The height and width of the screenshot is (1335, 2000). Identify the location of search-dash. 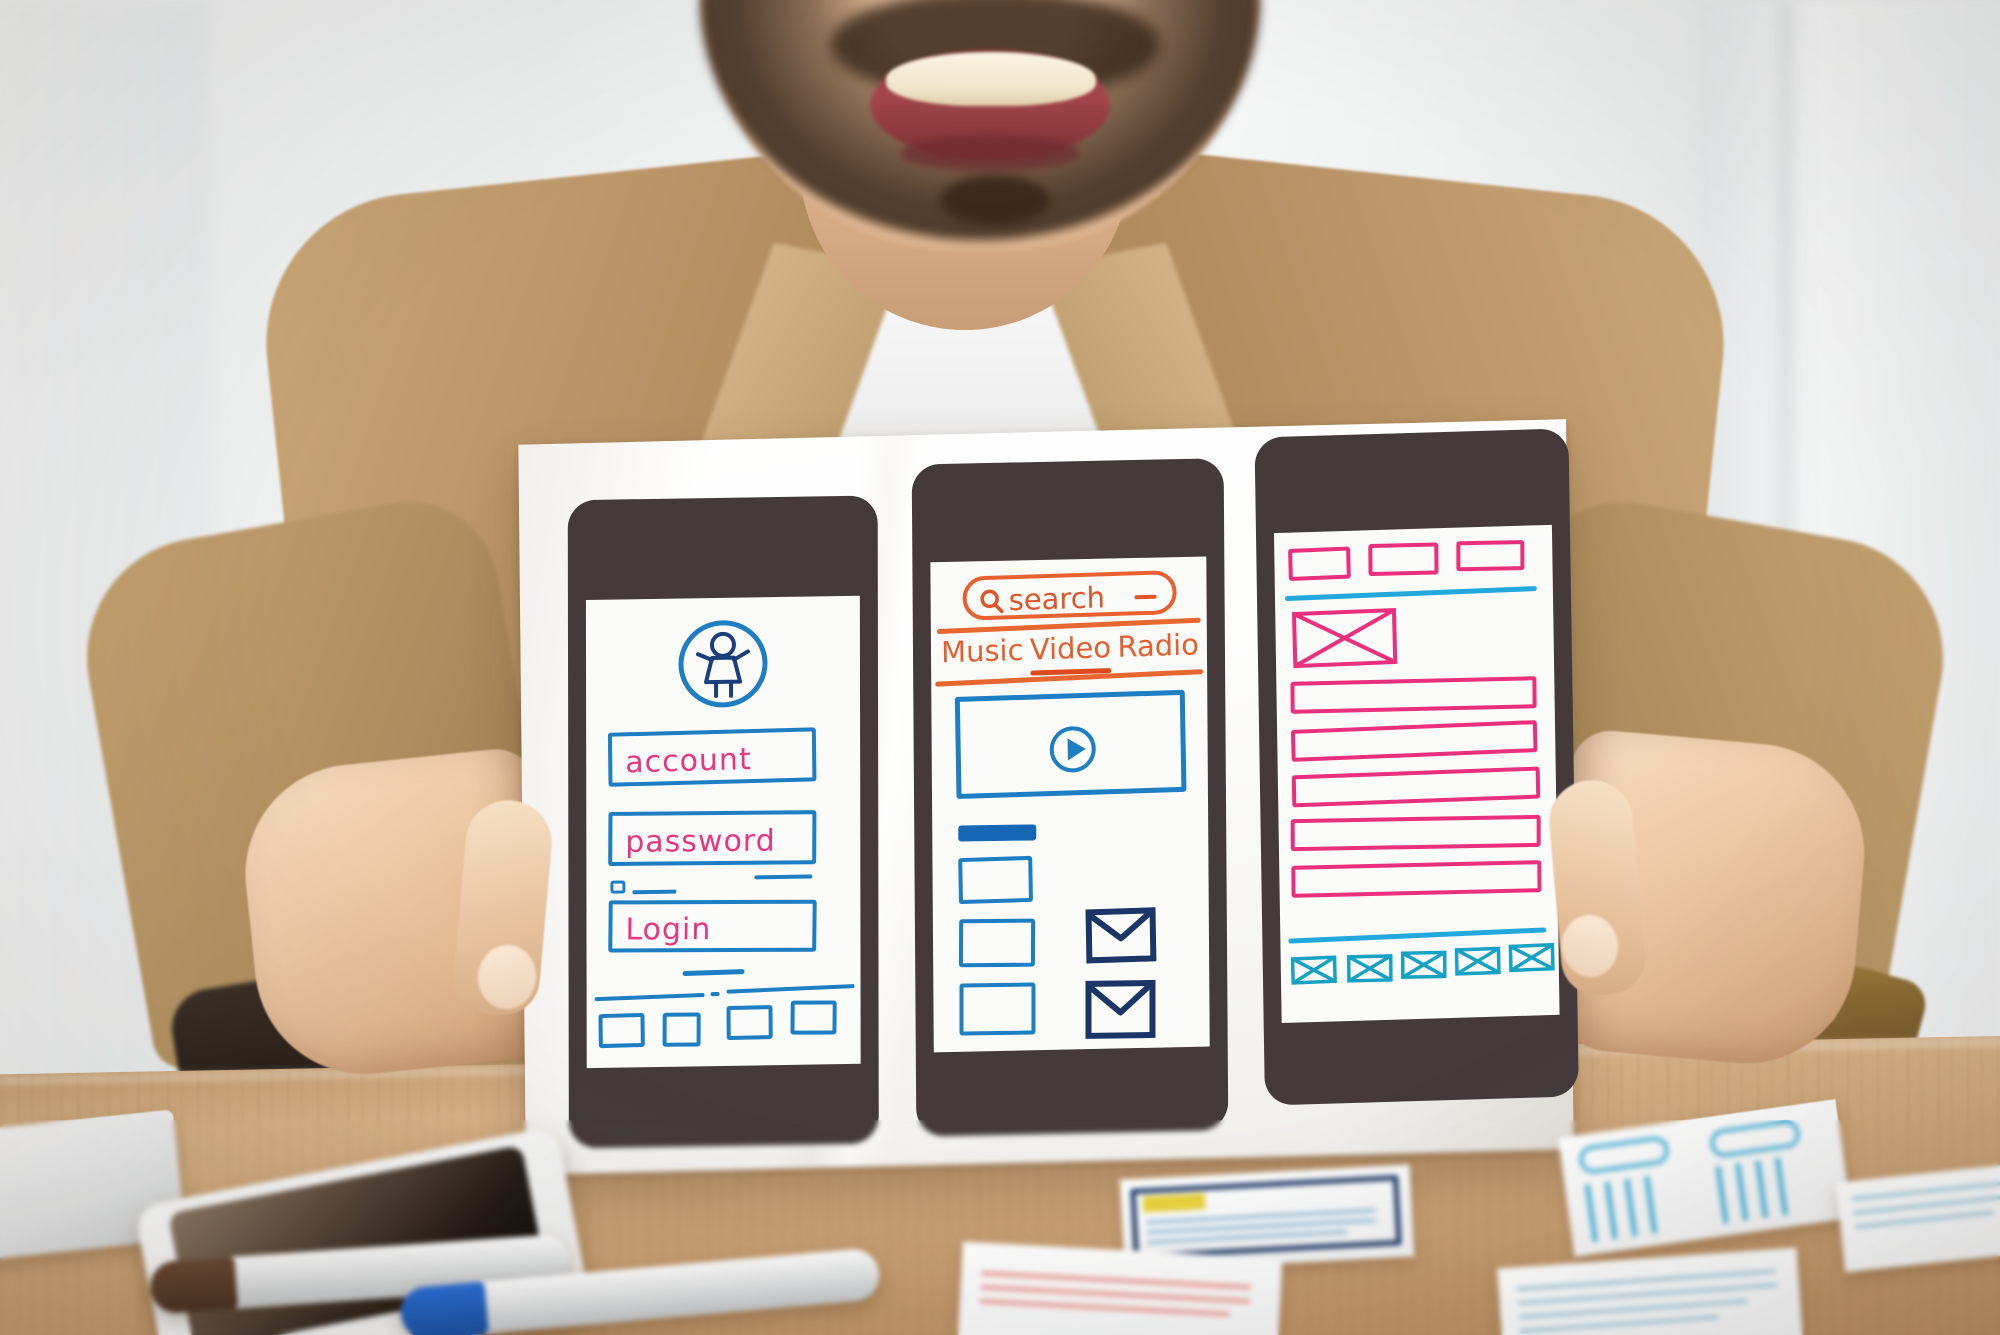
(1145, 597).